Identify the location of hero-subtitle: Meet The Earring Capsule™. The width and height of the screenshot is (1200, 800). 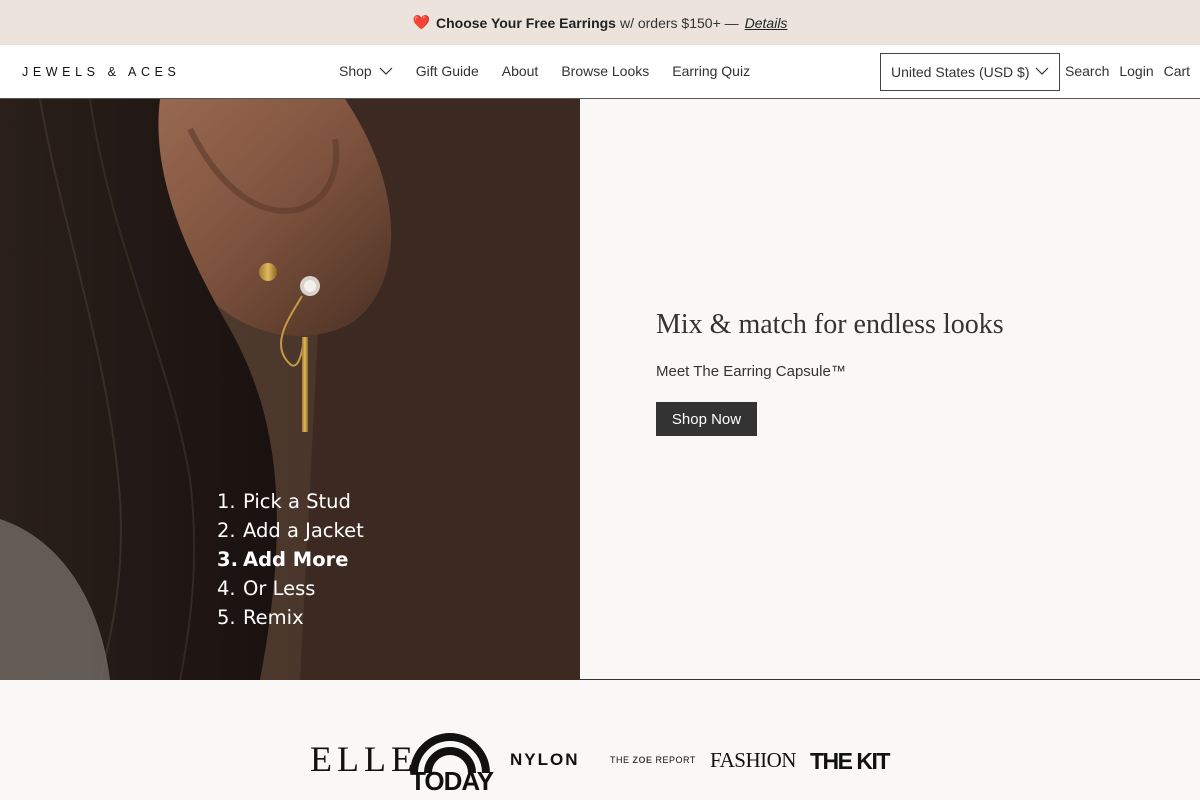
(751, 371).